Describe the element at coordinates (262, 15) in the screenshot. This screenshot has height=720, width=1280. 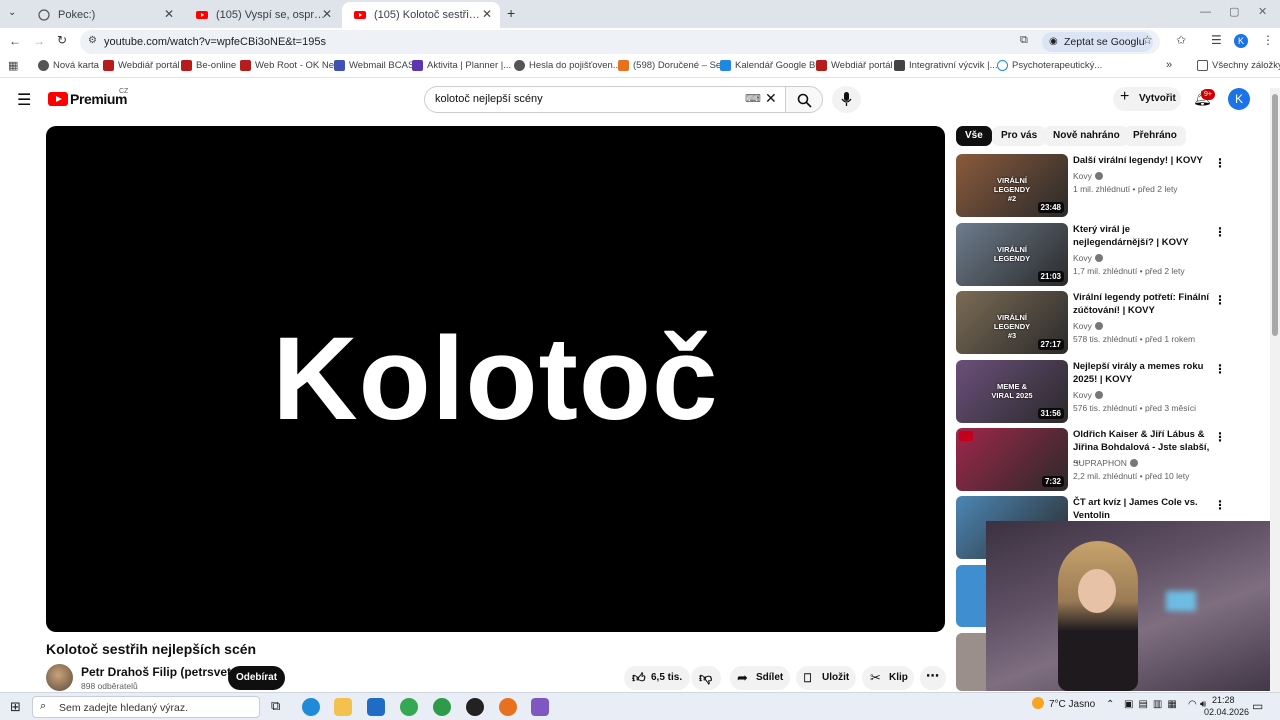
I see `tab-video-1: (105) Vyspí se, osprchují a nezavřou ✕` at that location.